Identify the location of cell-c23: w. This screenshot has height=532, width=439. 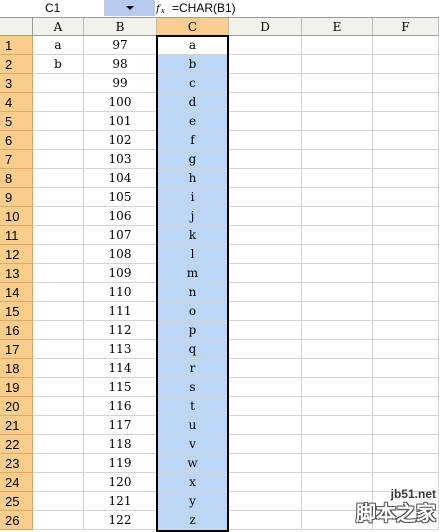
(193, 463).